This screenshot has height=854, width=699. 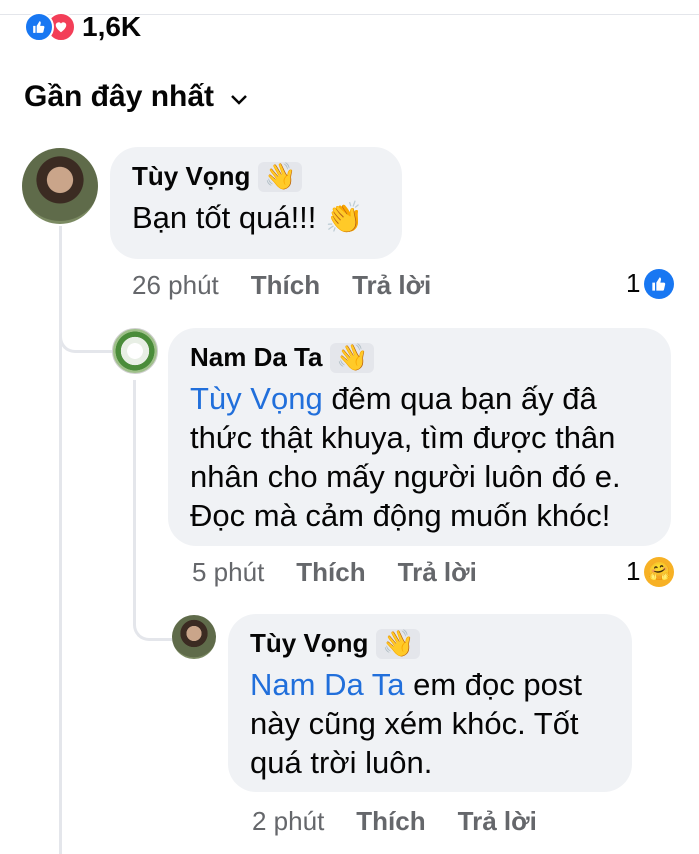 I want to click on sort-label: Gần đây nhất, so click(x=119, y=96).